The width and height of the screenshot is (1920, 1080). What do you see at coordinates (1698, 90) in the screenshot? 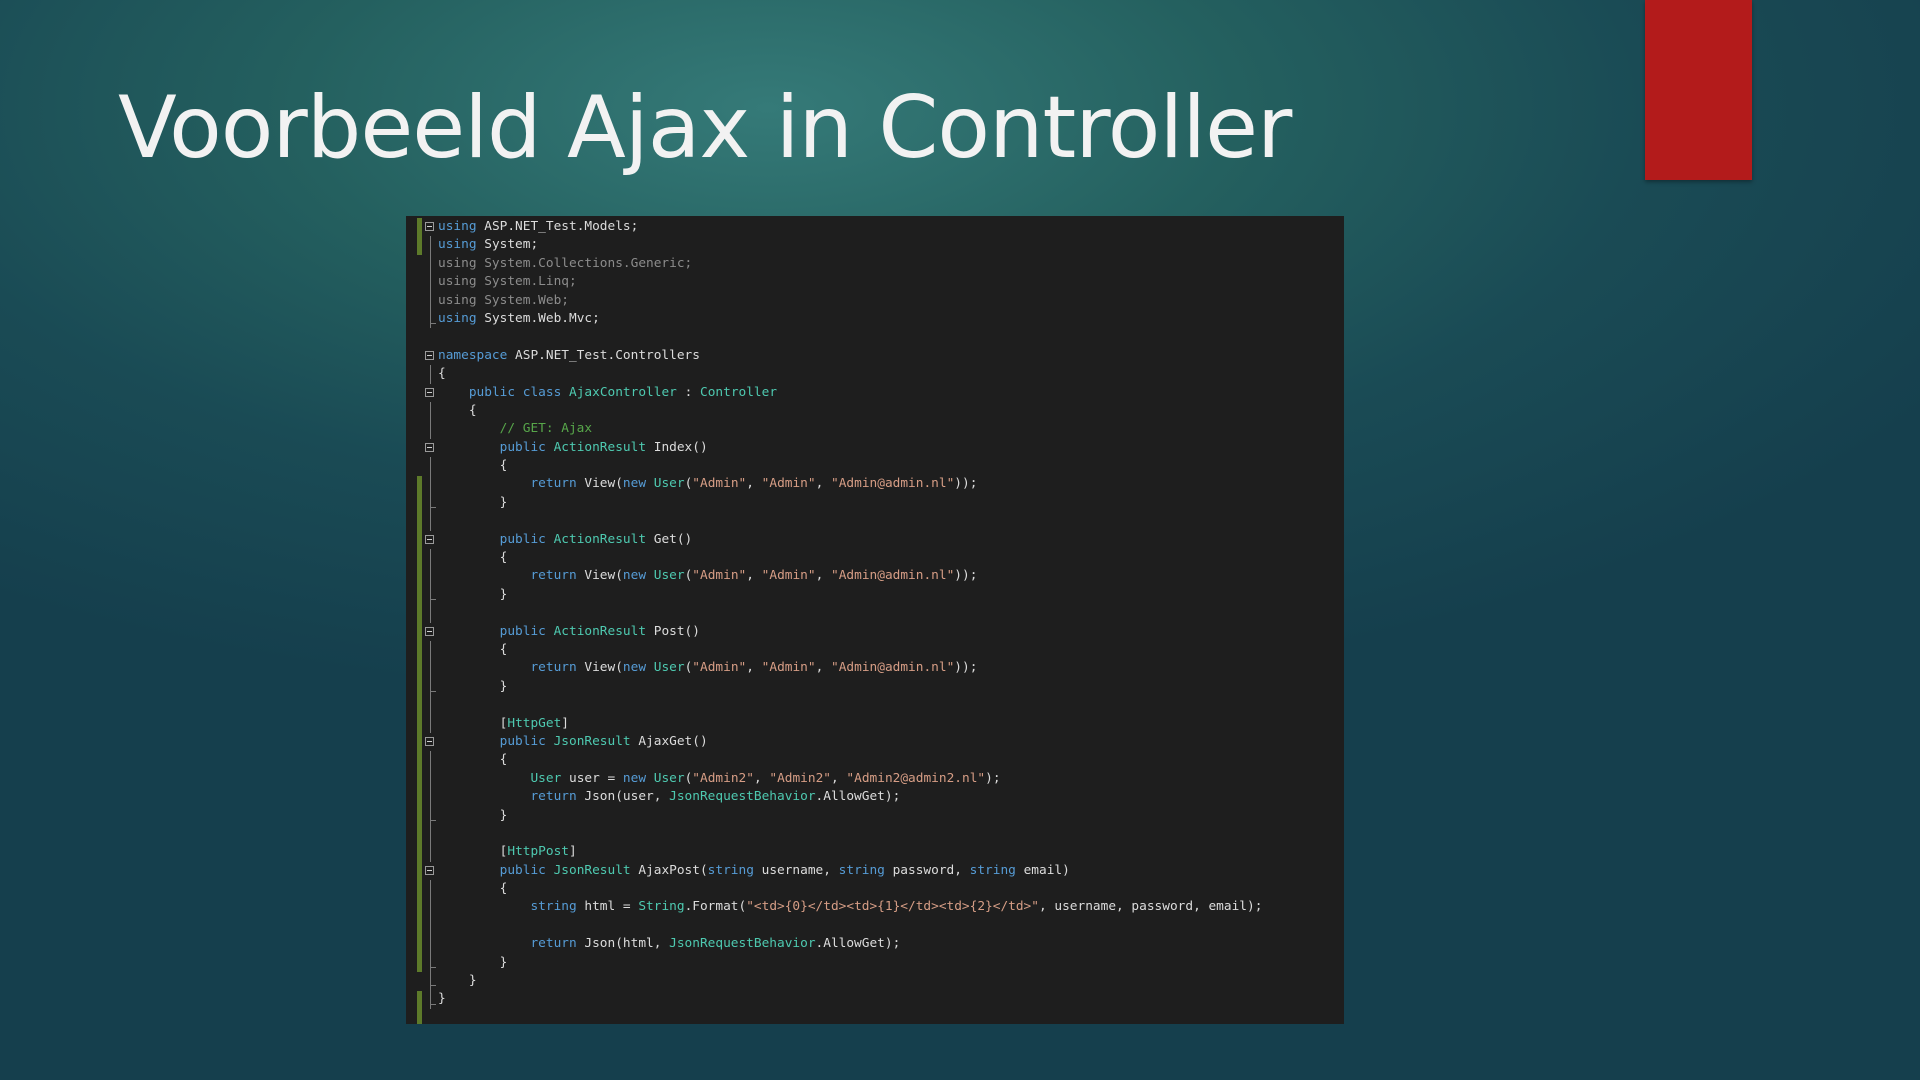
I see `red-accent-bar` at bounding box center [1698, 90].